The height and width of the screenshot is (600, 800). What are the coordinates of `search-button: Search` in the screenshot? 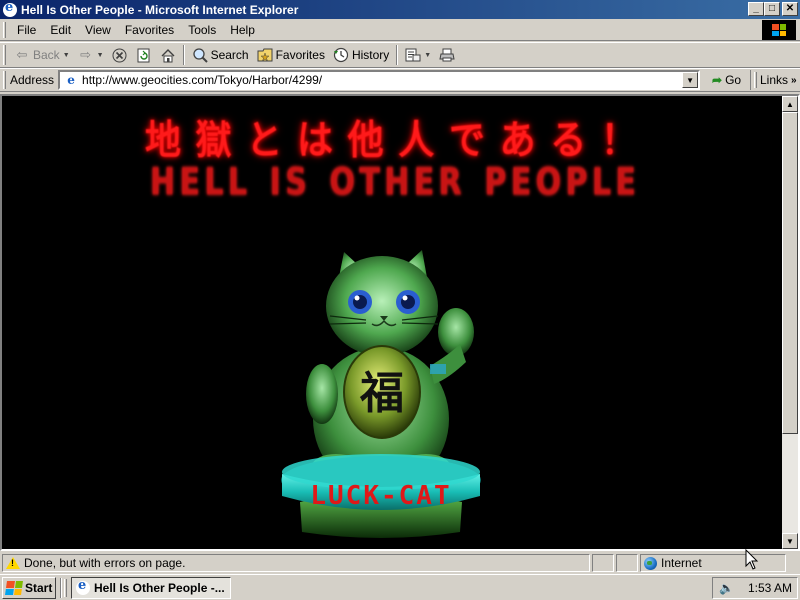 It's located at (220, 55).